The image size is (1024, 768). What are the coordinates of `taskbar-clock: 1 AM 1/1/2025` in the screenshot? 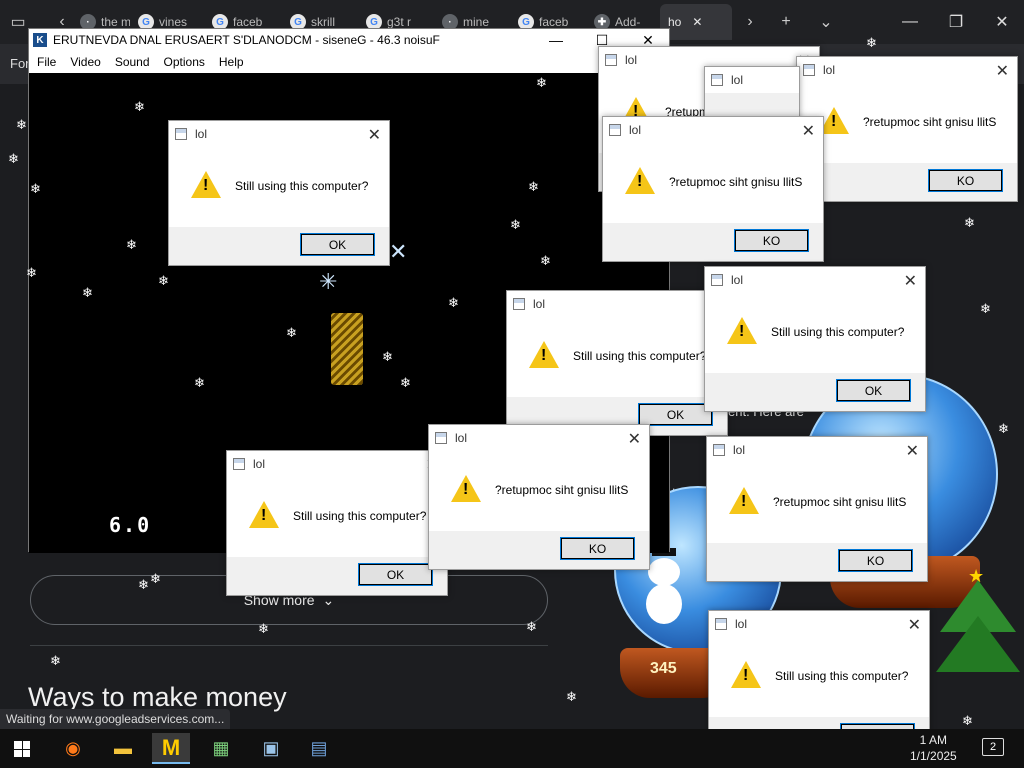 It's located at (933, 748).